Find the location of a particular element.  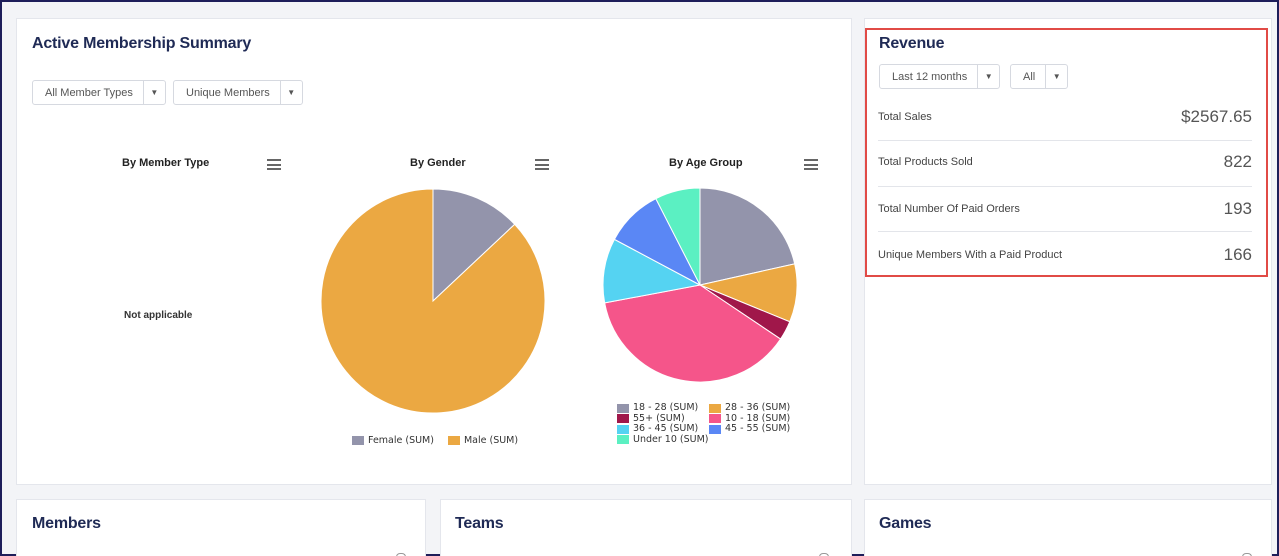

legend-item: 36 - 45 (SUM) is located at coordinates (663, 429).